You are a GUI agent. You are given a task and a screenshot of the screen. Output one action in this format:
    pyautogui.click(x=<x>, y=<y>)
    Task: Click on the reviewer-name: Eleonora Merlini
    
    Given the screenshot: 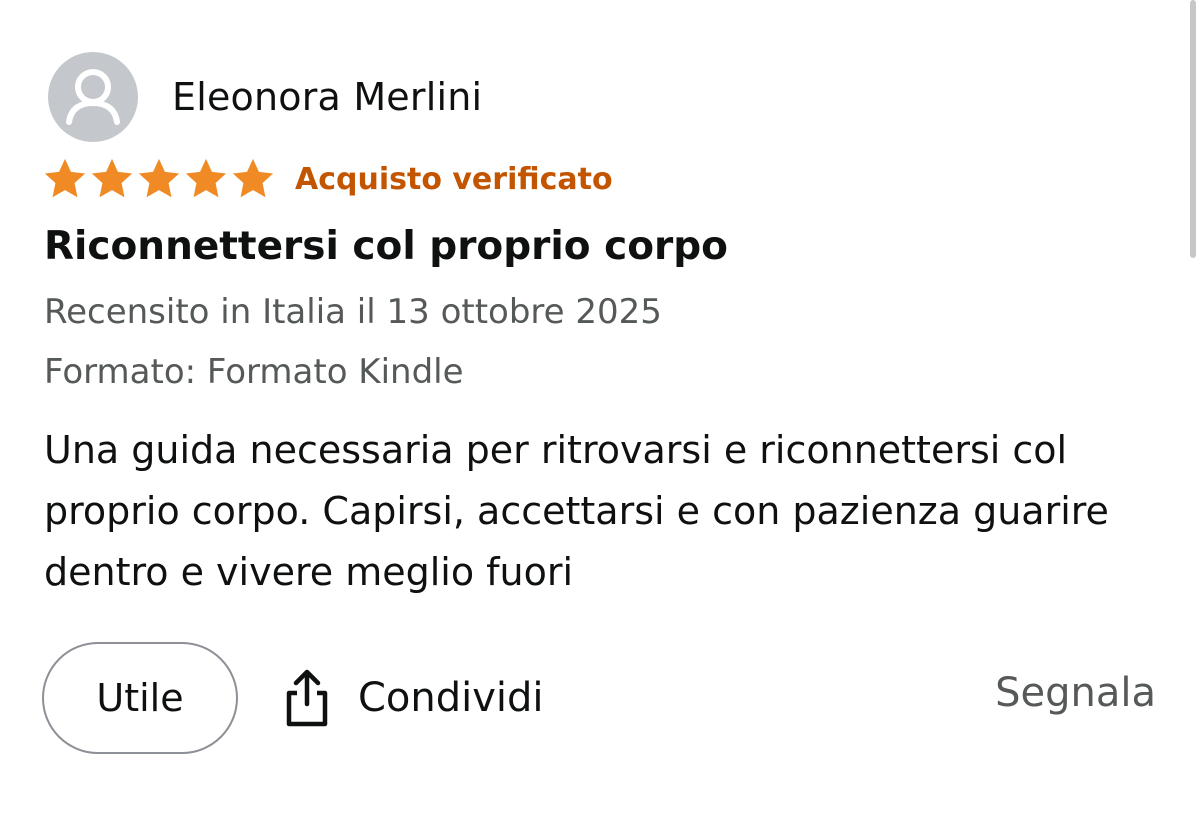 What is the action you would take?
    pyautogui.click(x=327, y=97)
    